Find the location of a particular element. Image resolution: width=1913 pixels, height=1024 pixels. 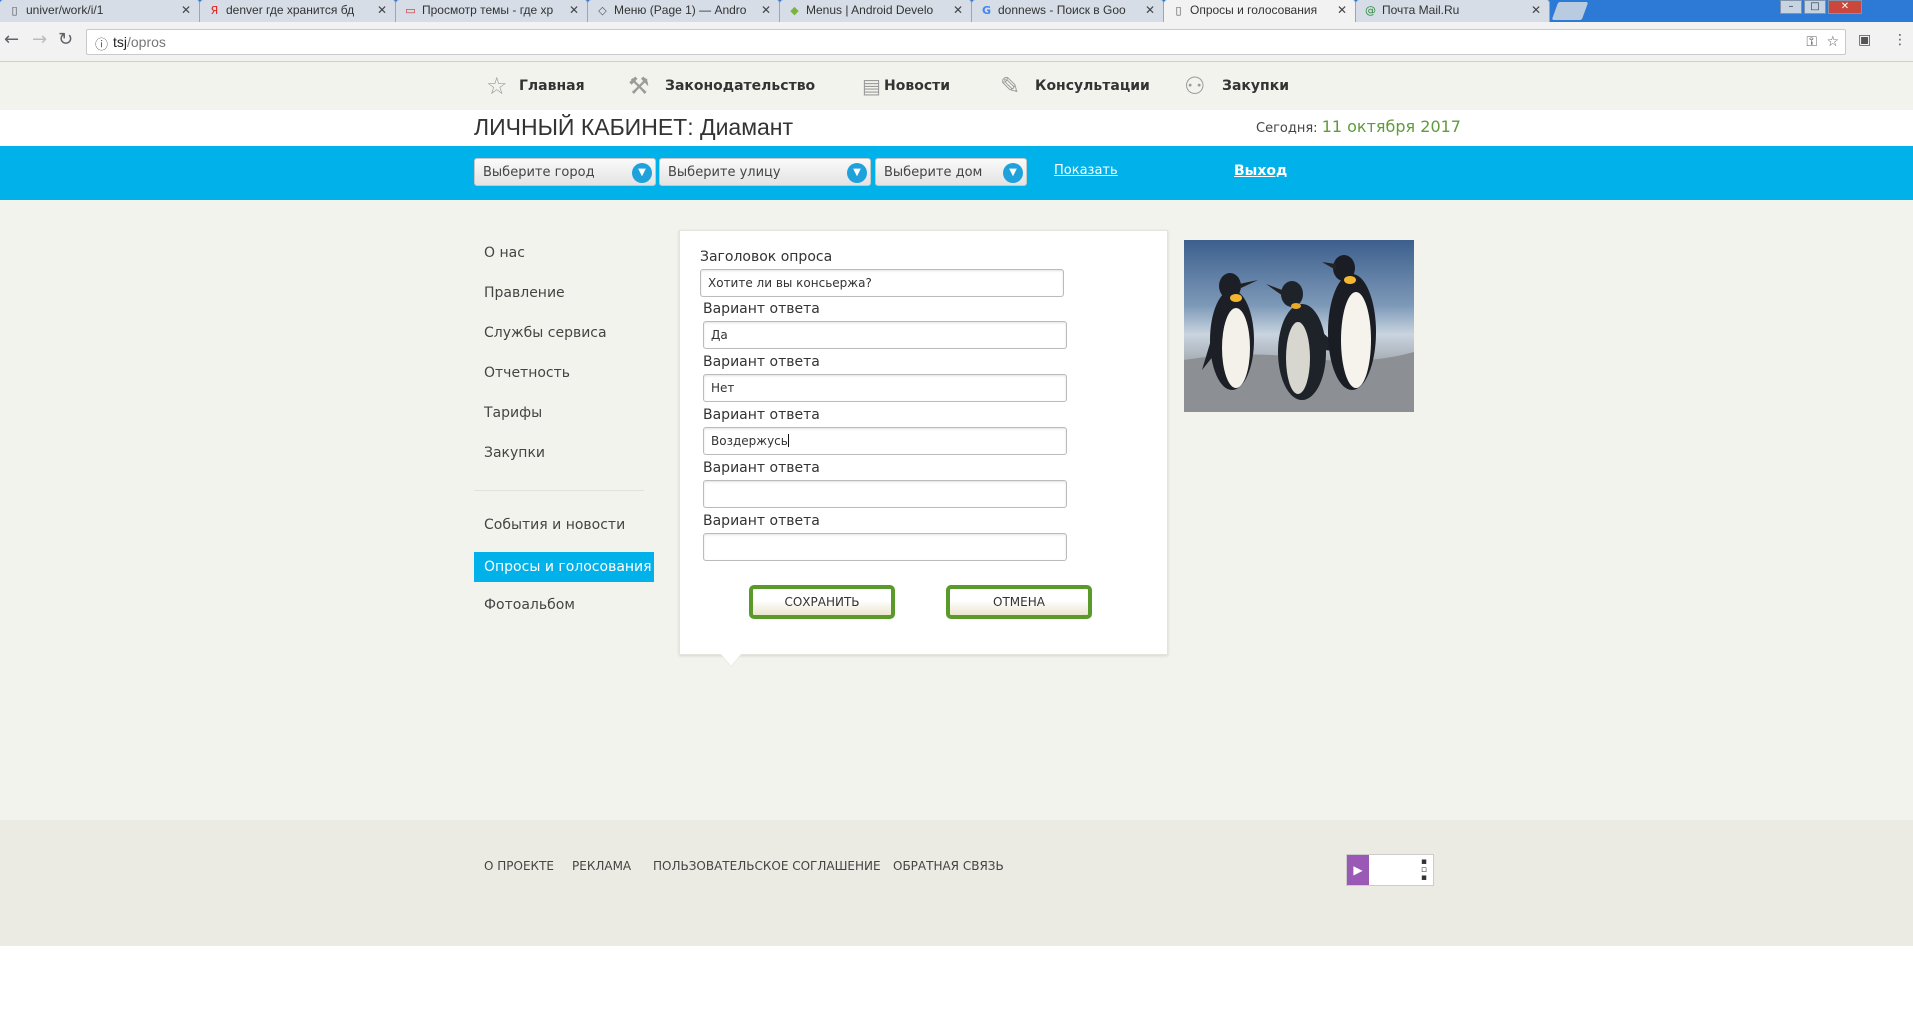

answer-input-2: Нет is located at coordinates (885, 388).